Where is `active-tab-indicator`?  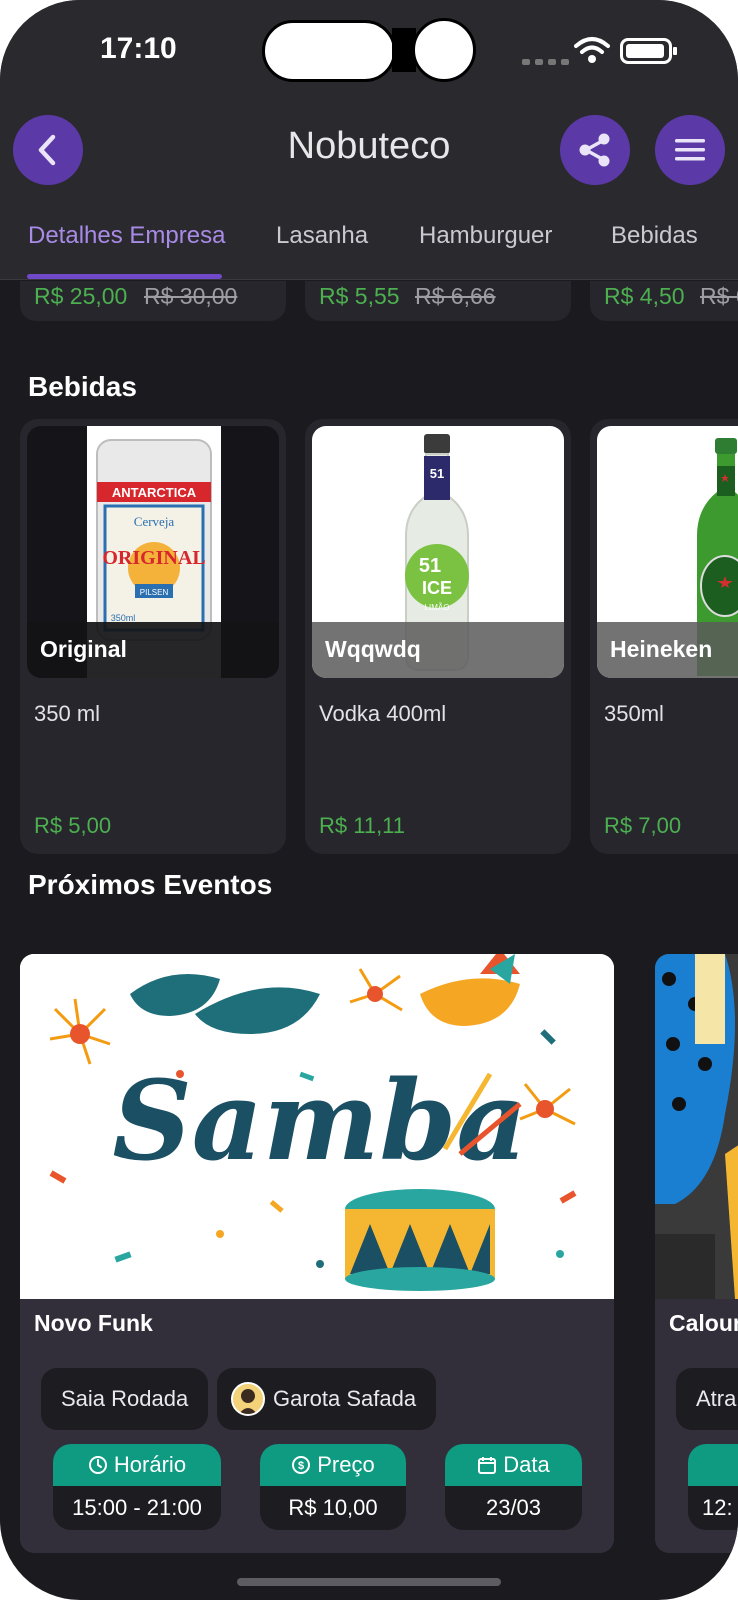 active-tab-indicator is located at coordinates (124, 276).